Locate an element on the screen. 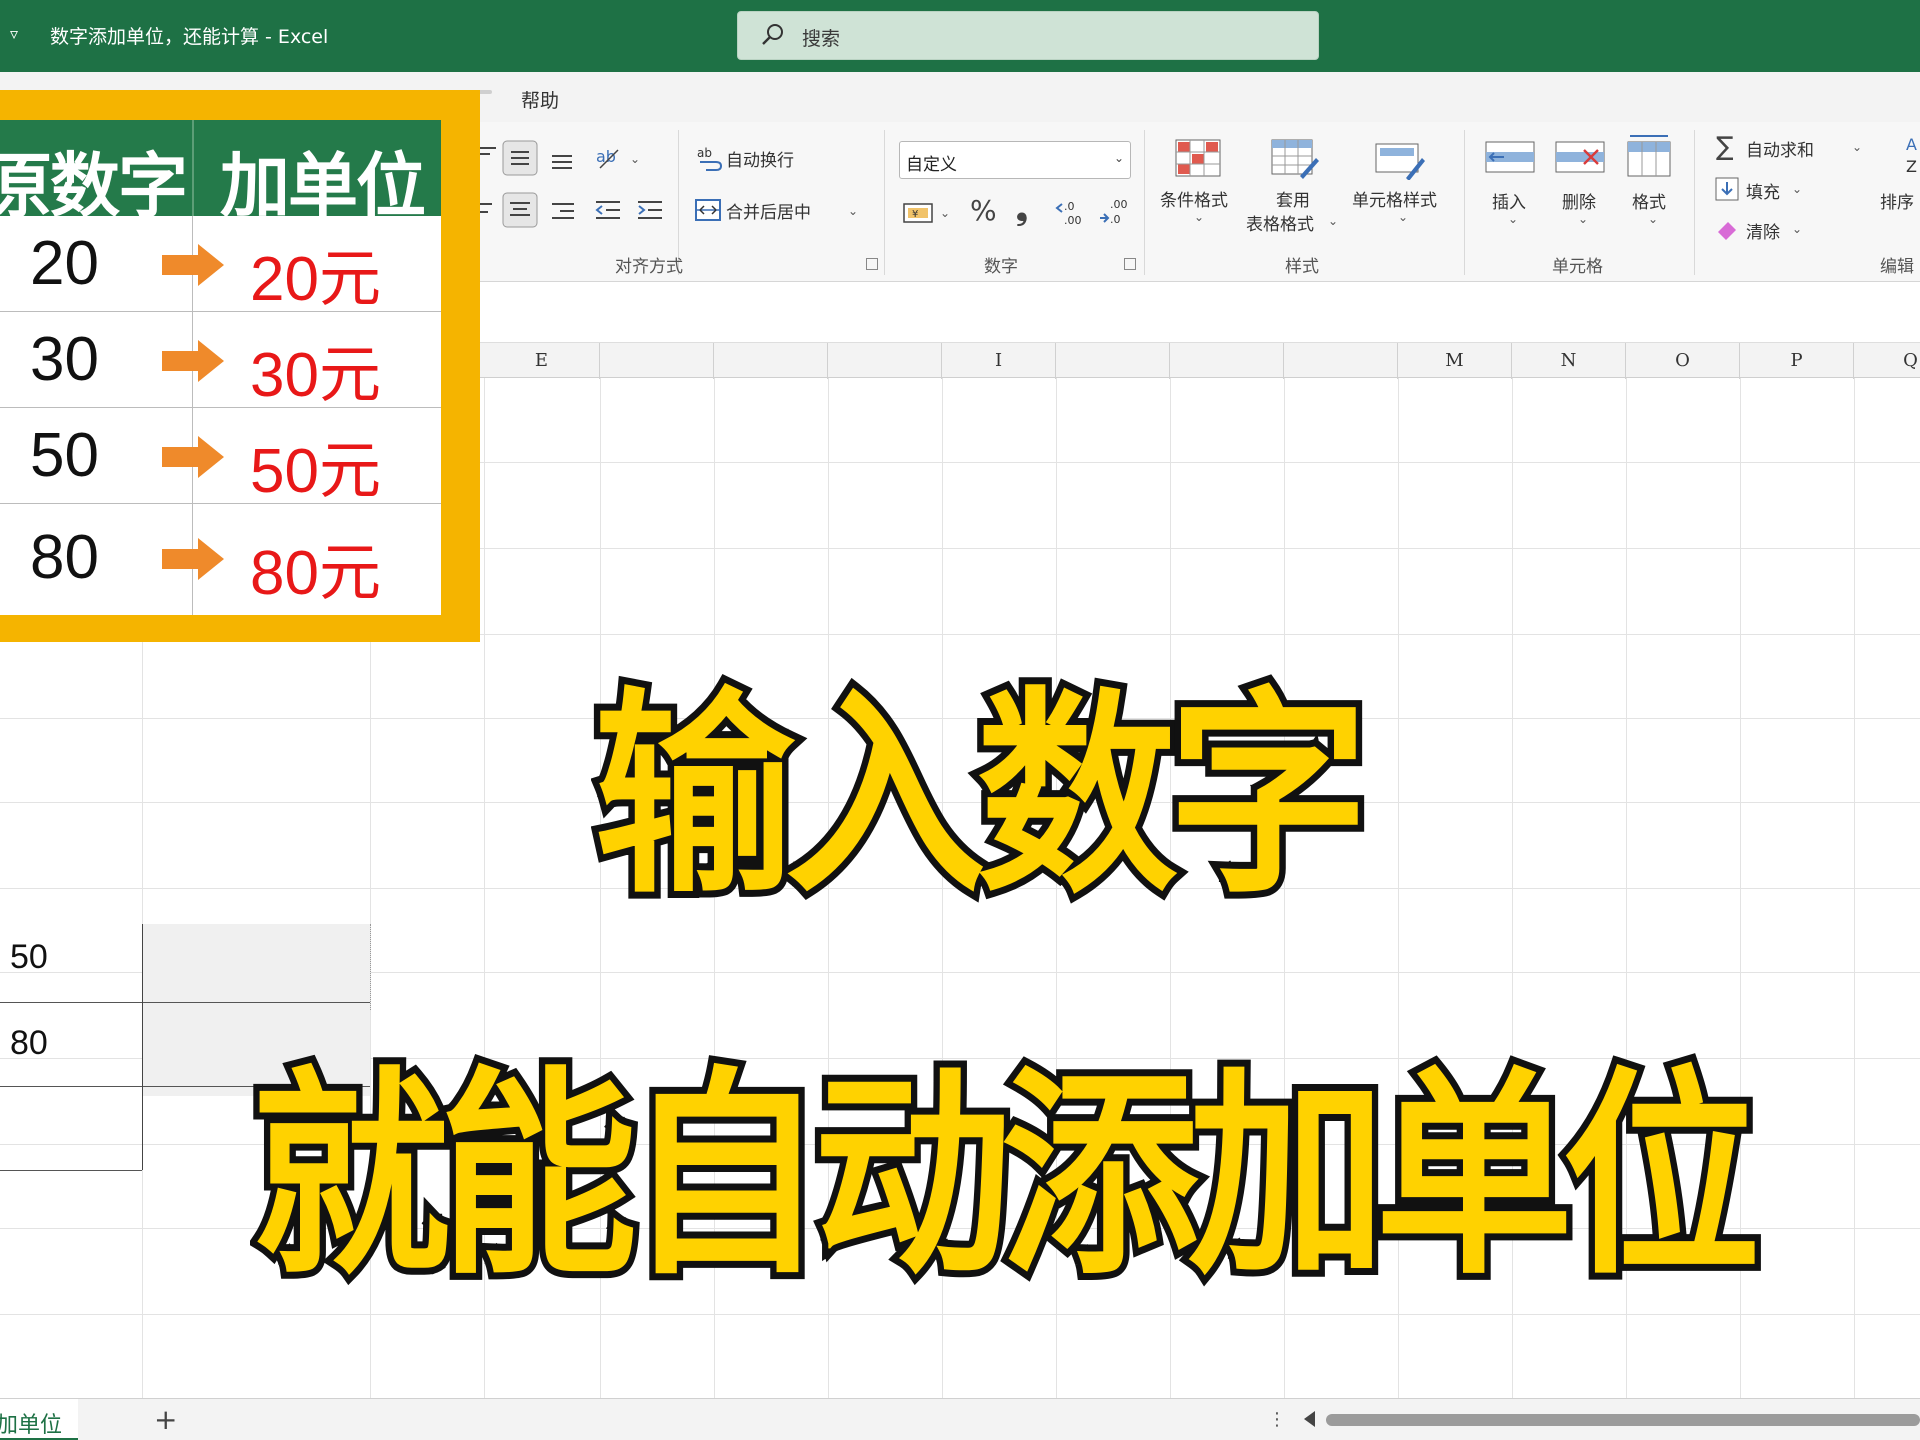  cell-styles-icon is located at coordinates (1400, 159).